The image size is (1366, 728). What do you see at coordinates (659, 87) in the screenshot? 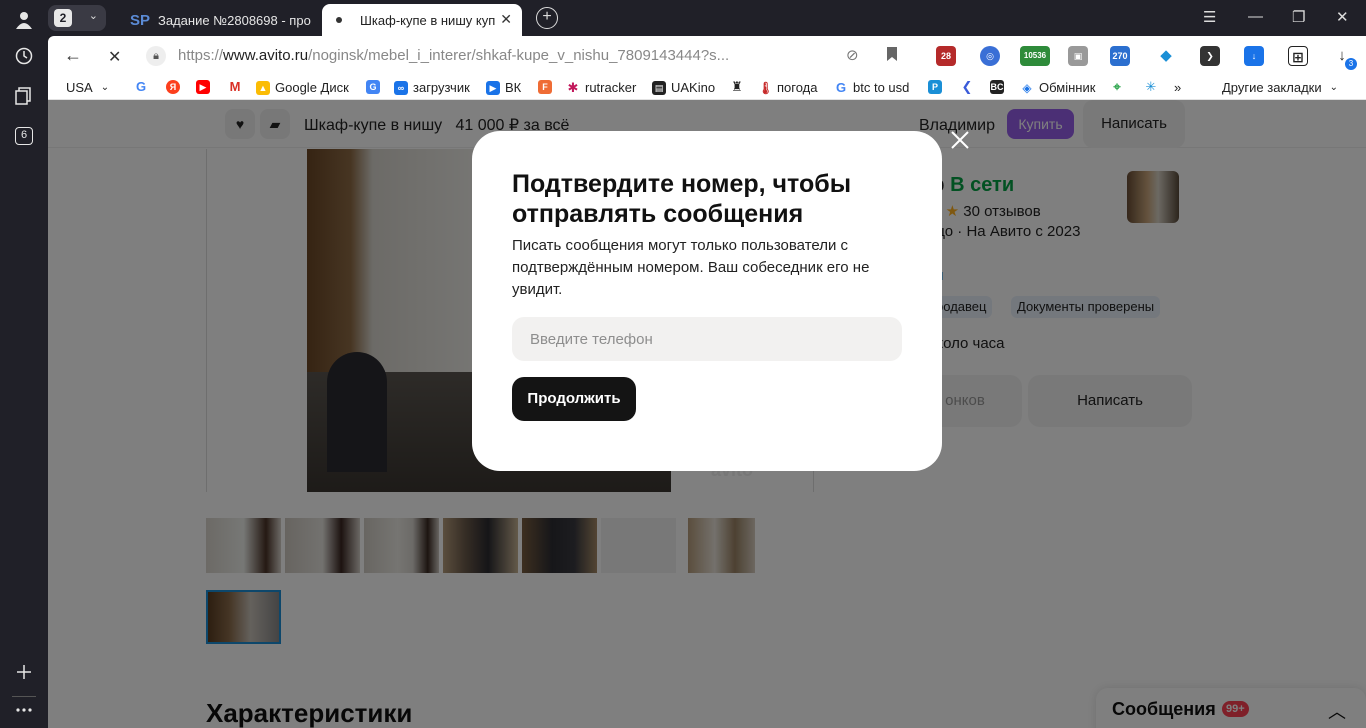
I see `uakino-icon: ▤` at bounding box center [659, 87].